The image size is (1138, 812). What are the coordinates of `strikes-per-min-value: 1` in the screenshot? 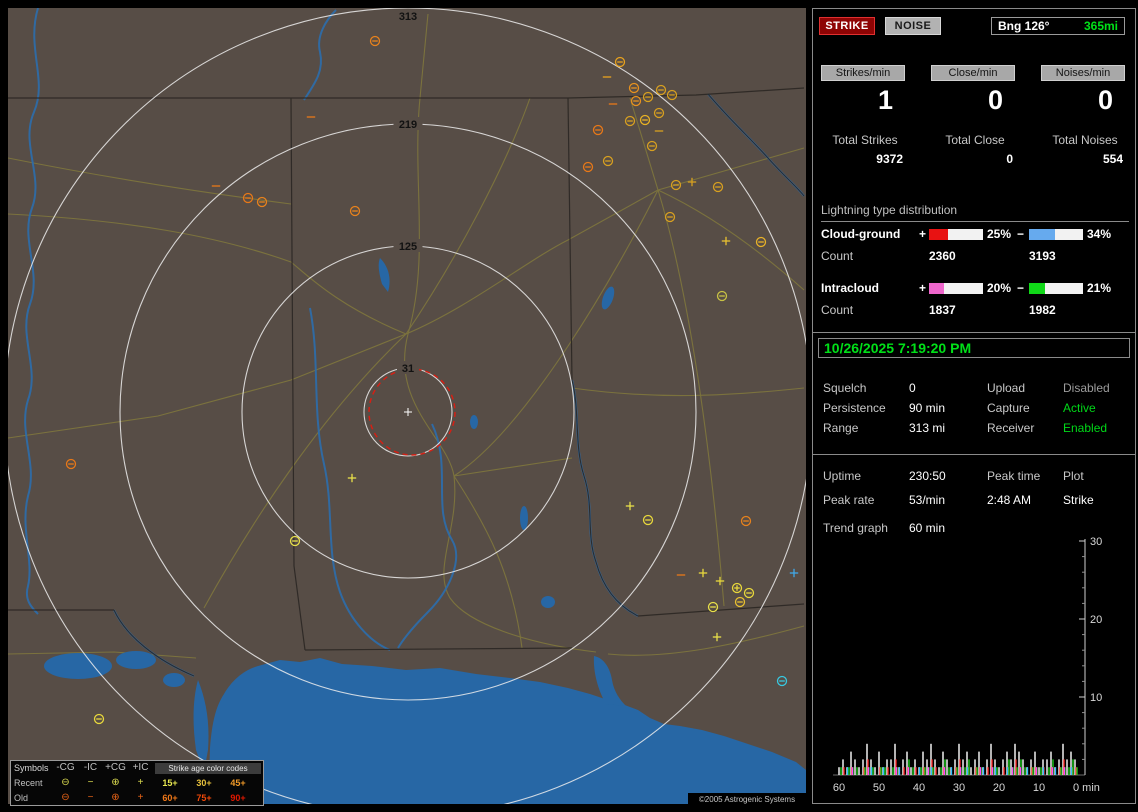 It's located at (885, 100).